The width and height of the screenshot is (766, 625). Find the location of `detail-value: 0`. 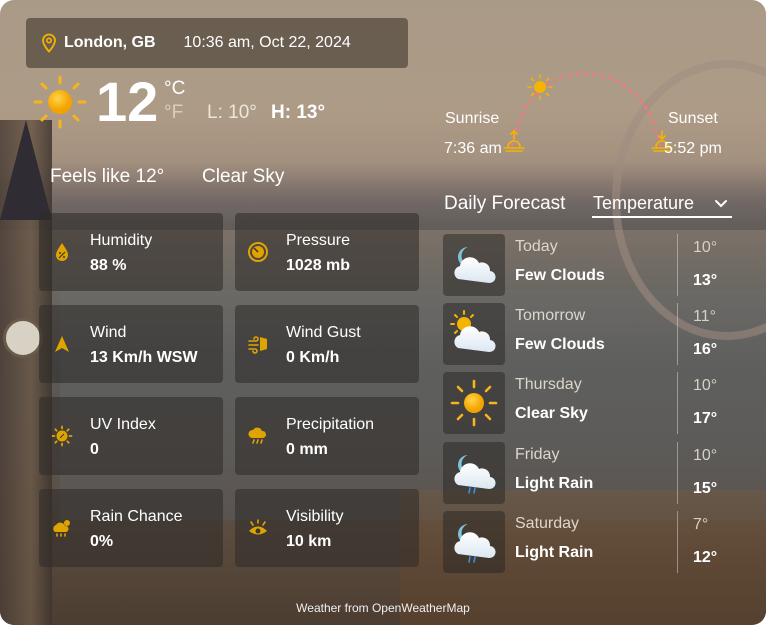

detail-value: 0 is located at coordinates (94, 449).